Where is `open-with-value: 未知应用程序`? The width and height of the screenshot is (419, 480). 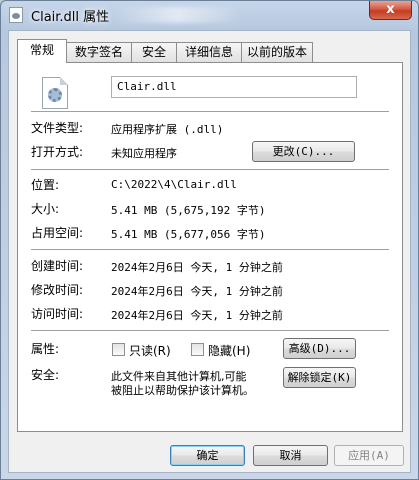
open-with-value: 未知应用程序 is located at coordinates (144, 153).